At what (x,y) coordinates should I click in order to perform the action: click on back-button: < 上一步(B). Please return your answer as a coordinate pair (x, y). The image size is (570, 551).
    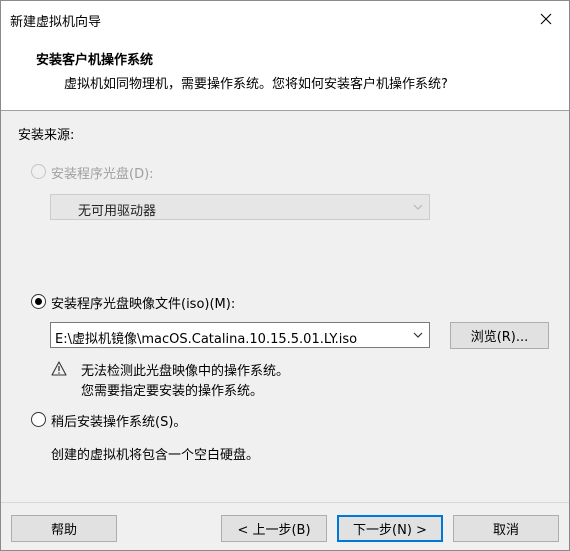
    Looking at the image, I should click on (274, 528).